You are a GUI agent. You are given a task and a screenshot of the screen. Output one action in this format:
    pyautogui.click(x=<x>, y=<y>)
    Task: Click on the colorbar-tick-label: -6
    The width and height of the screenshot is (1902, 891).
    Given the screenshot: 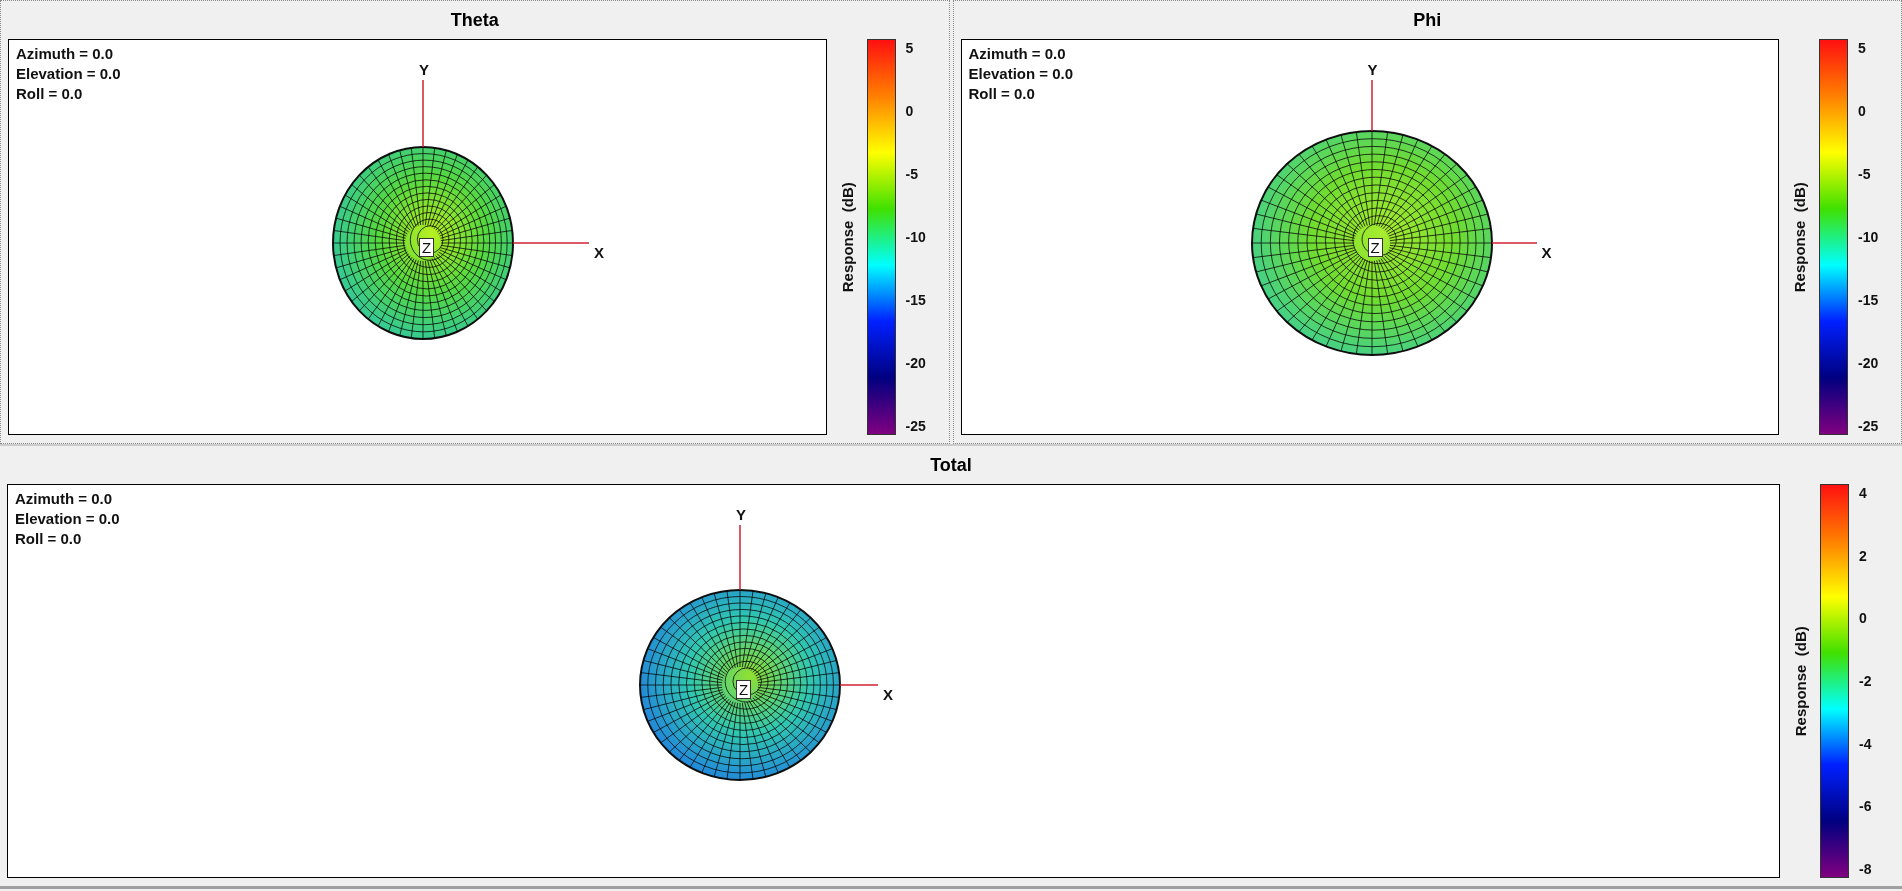 What is the action you would take?
    pyautogui.click(x=1865, y=806)
    